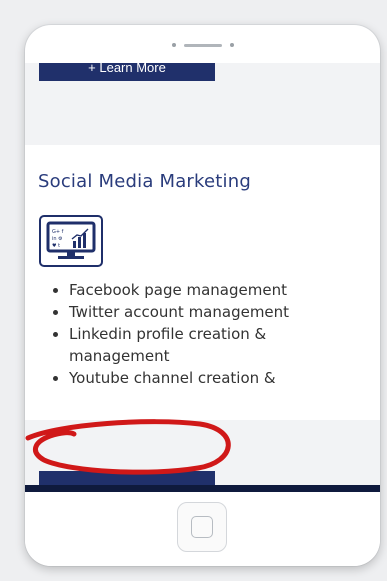 The width and height of the screenshot is (387, 581). I want to click on svg-text: ♥ t, so click(56, 246).